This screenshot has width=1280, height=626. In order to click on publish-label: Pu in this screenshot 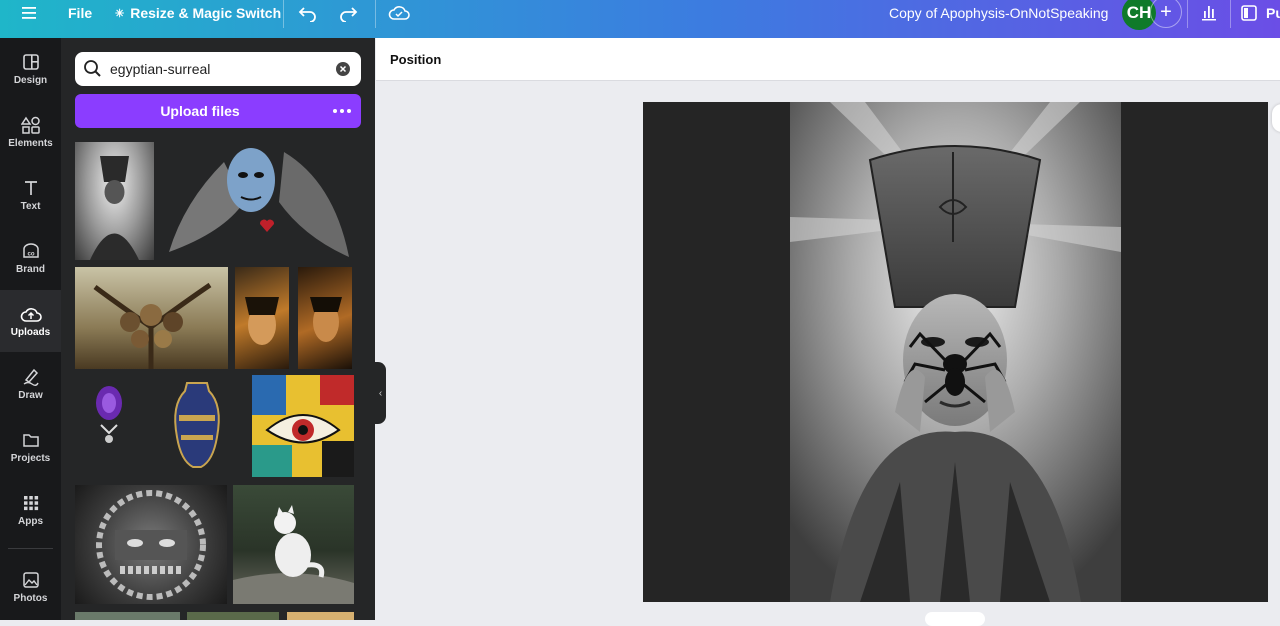, I will do `click(1273, 13)`.